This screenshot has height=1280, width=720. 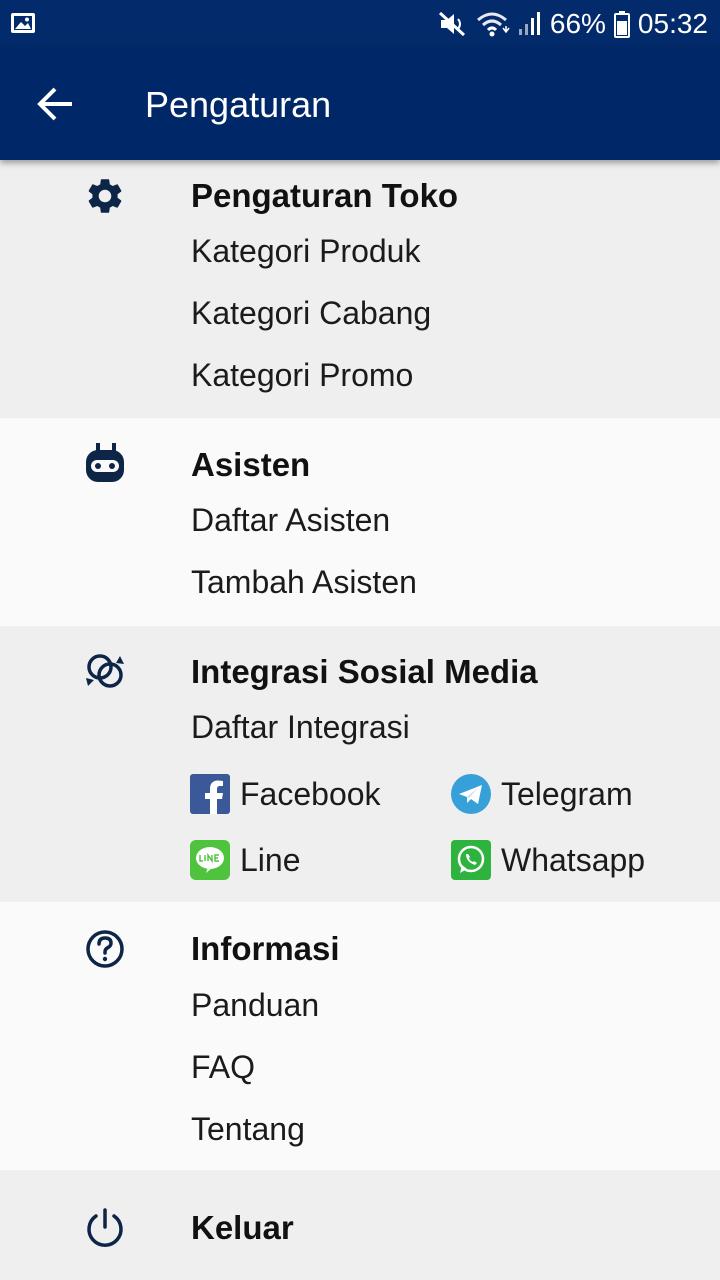 What do you see at coordinates (105, 671) in the screenshot?
I see `link-sync-icon` at bounding box center [105, 671].